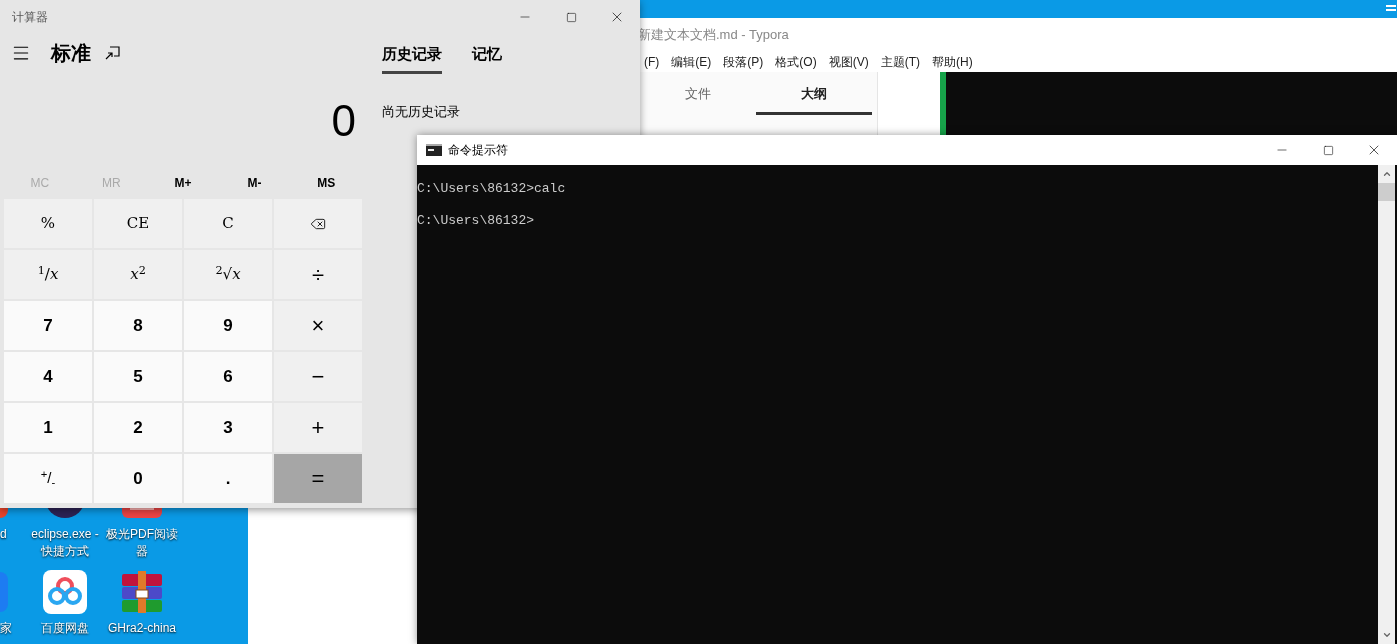 This screenshot has height=644, width=1397. Describe the element at coordinates (318, 325) in the screenshot. I see `operator-key: ×` at that location.